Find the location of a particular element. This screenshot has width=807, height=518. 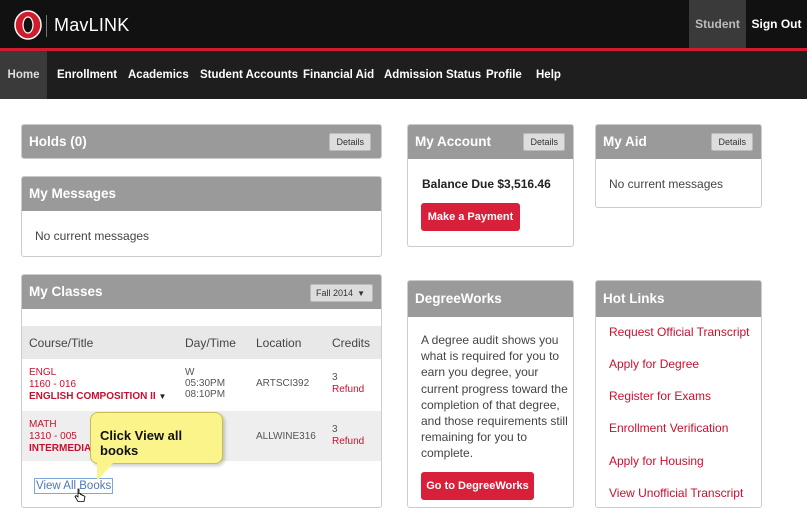

hotlink-request-transcript: Request Official Transcript is located at coordinates (679, 332).